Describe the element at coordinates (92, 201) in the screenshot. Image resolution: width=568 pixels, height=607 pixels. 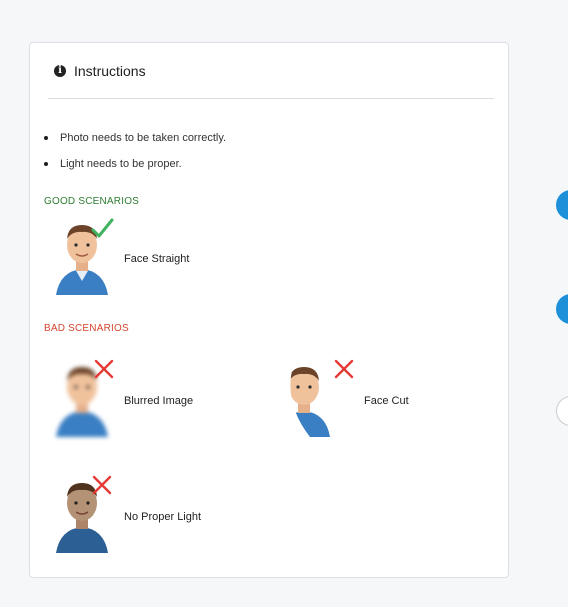
I see `good-scenarios-heading: GOOD SCENARIOS` at that location.